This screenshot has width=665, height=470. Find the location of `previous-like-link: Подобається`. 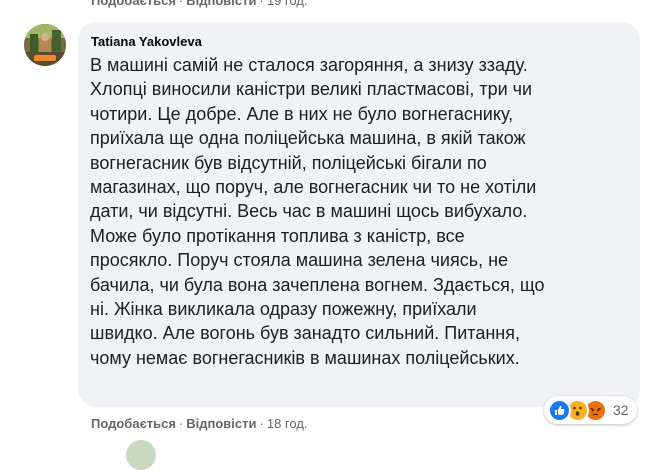

previous-like-link: Подобається is located at coordinates (133, 4).